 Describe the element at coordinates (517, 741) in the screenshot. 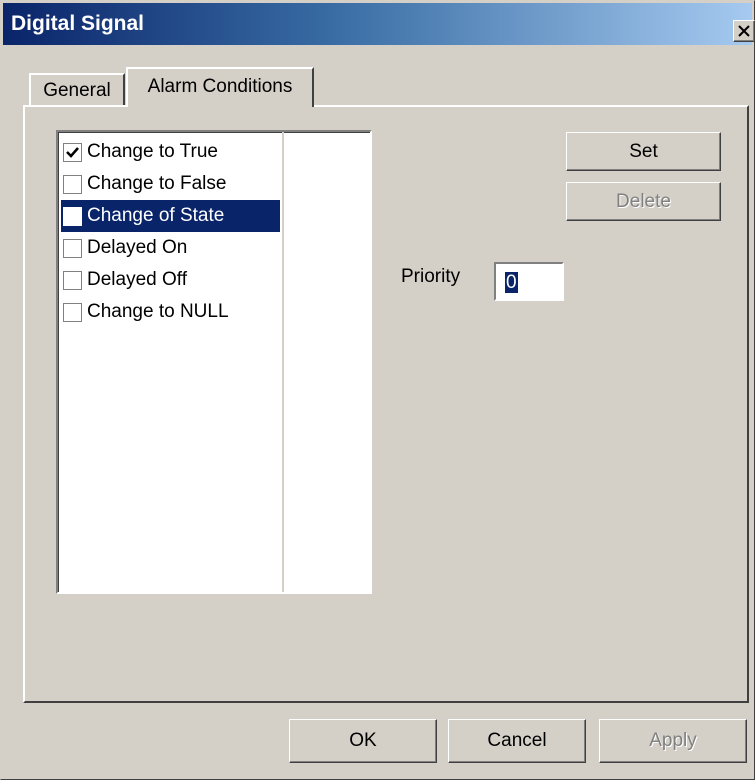

I see `cancel-button: Cancel` at that location.